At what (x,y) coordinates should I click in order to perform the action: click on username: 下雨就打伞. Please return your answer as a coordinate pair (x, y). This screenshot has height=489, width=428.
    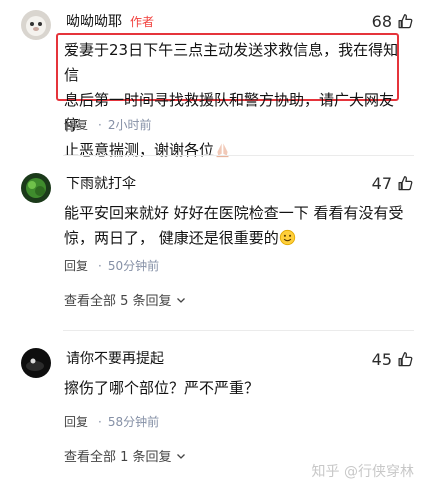
    Looking at the image, I should click on (101, 184).